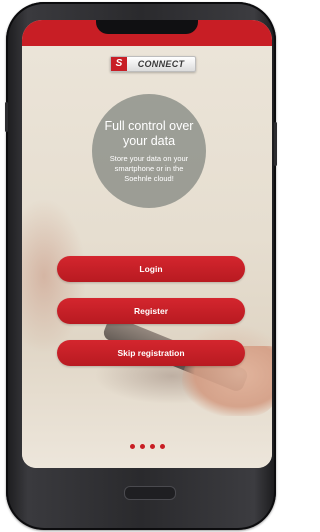  I want to click on register-button: Register, so click(151, 311).